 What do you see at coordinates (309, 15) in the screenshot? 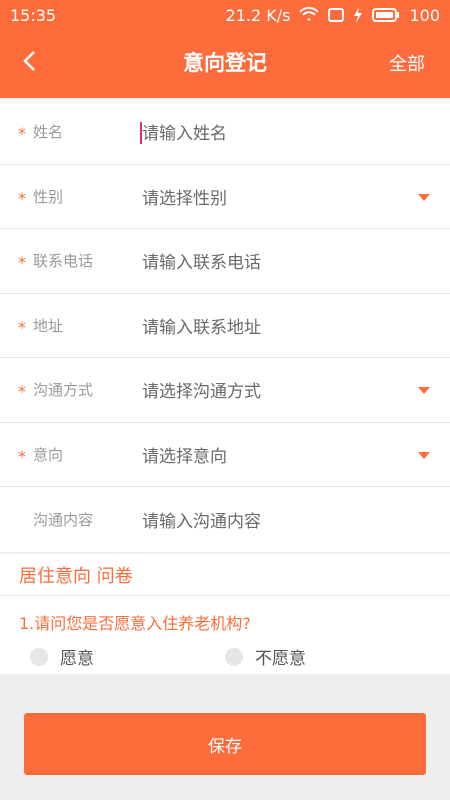
I see `wifi-icon` at bounding box center [309, 15].